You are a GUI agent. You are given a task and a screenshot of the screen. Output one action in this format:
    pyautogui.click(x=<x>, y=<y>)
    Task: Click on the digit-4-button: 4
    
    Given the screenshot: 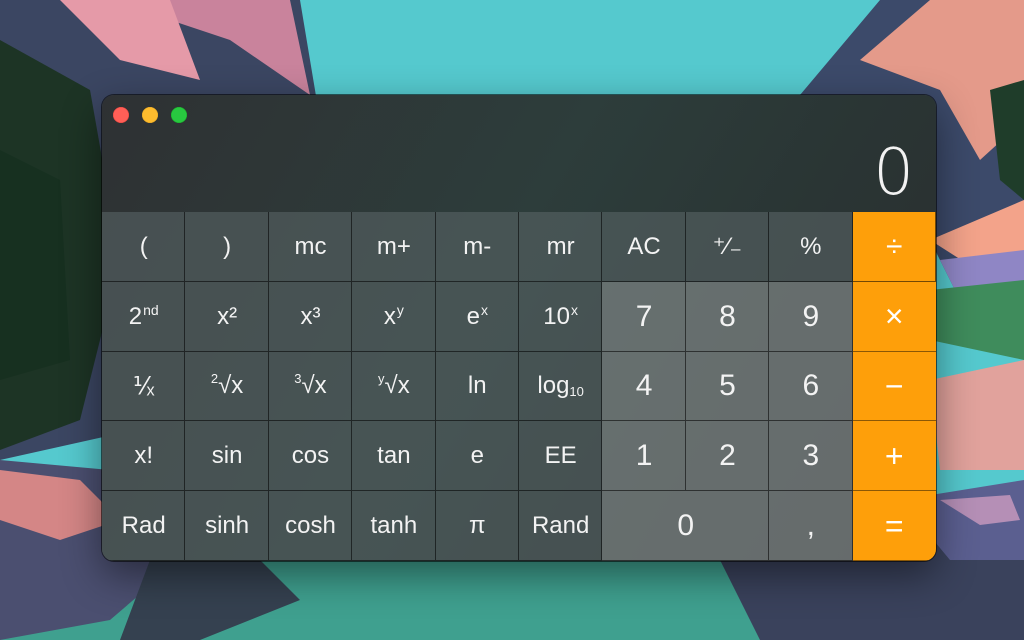 What is the action you would take?
    pyautogui.click(x=644, y=386)
    